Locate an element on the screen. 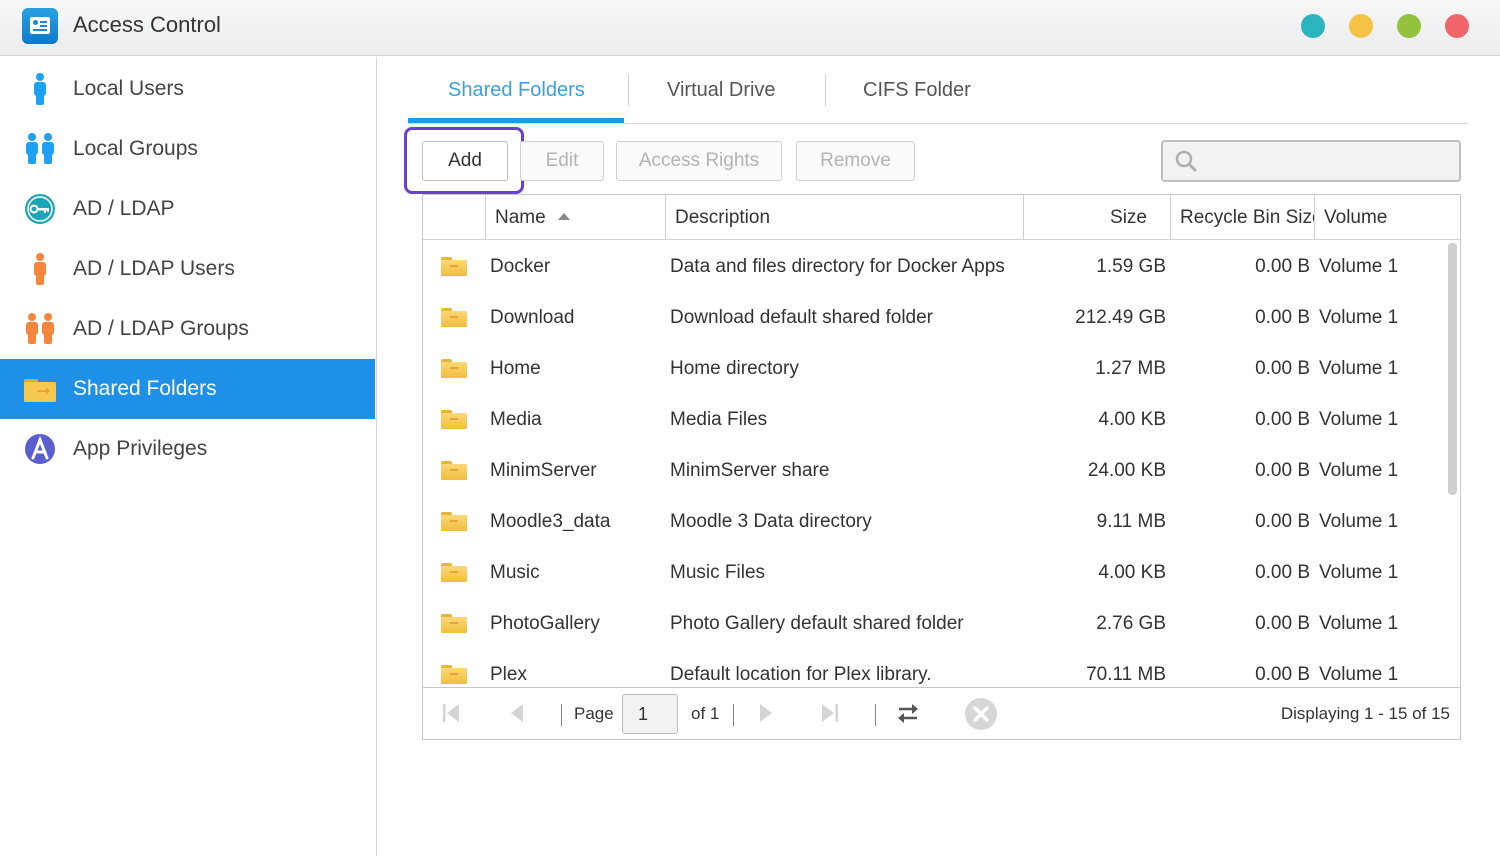  sidebar-item-ad-ldap-users: AD / LDAP Users is located at coordinates (187, 269).